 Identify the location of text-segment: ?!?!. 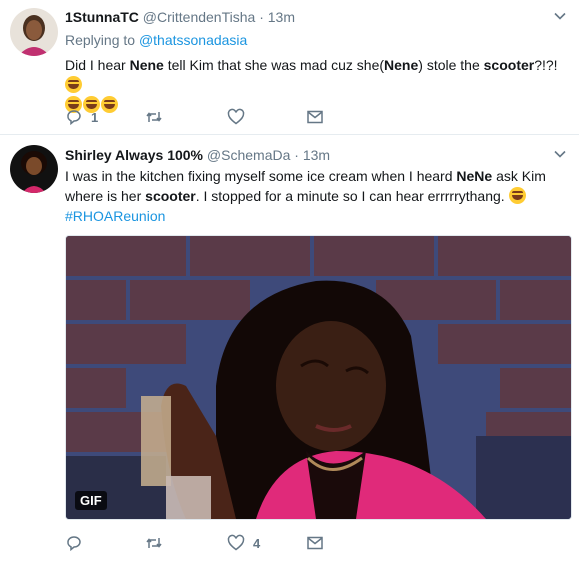
(546, 65).